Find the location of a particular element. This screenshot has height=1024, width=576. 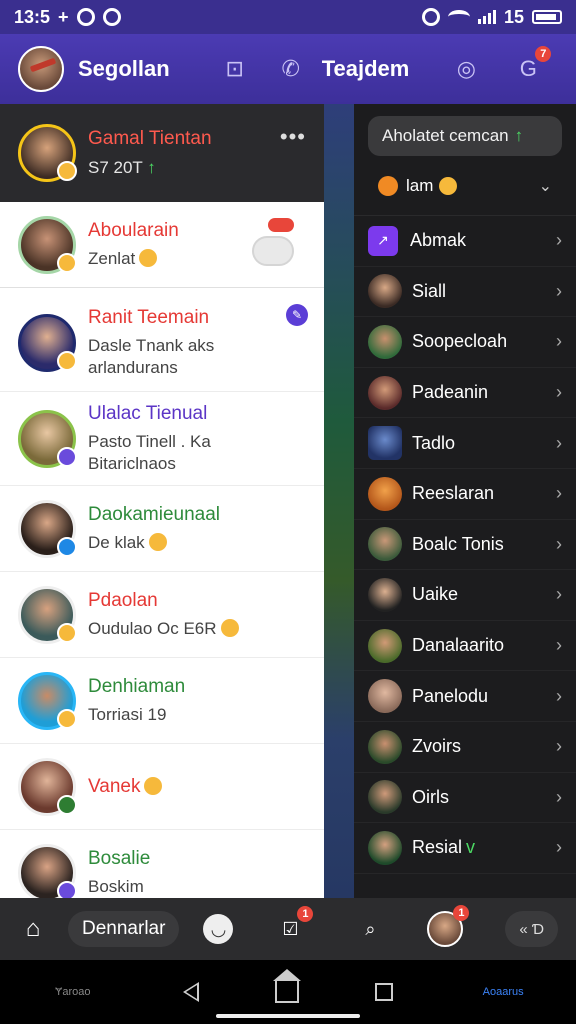

list-item: Pdaolan Oudulao Oc E6R is located at coordinates (162, 615).